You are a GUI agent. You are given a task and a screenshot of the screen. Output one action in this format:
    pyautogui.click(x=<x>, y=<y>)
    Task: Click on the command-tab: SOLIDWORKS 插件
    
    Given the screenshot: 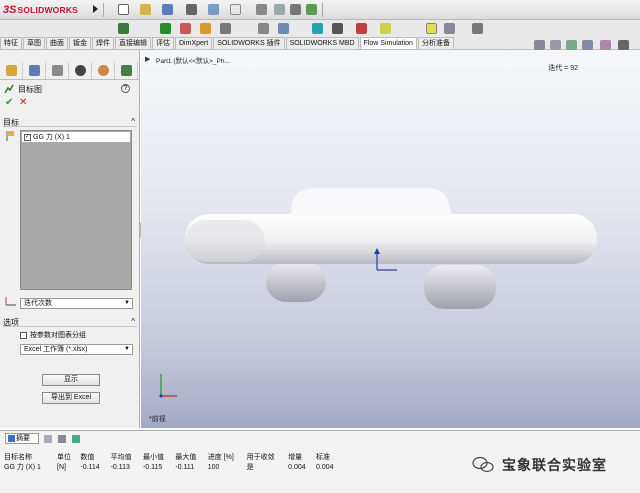 What is the action you would take?
    pyautogui.click(x=249, y=43)
    